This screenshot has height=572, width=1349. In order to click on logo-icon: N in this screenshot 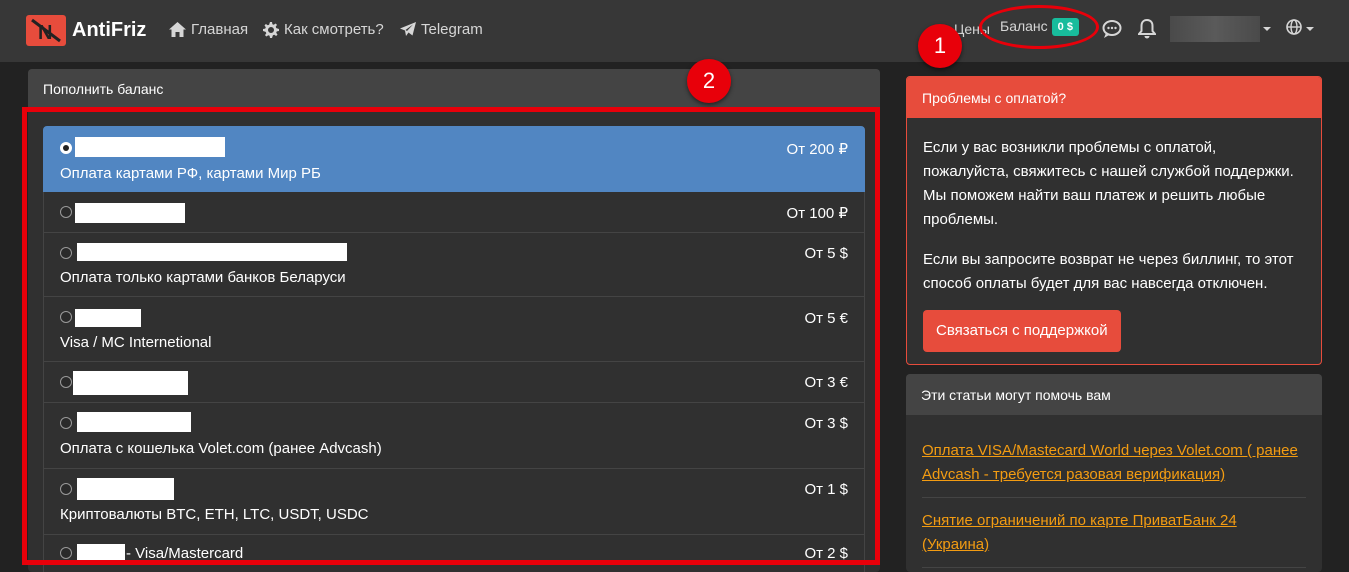, I will do `click(46, 30)`.